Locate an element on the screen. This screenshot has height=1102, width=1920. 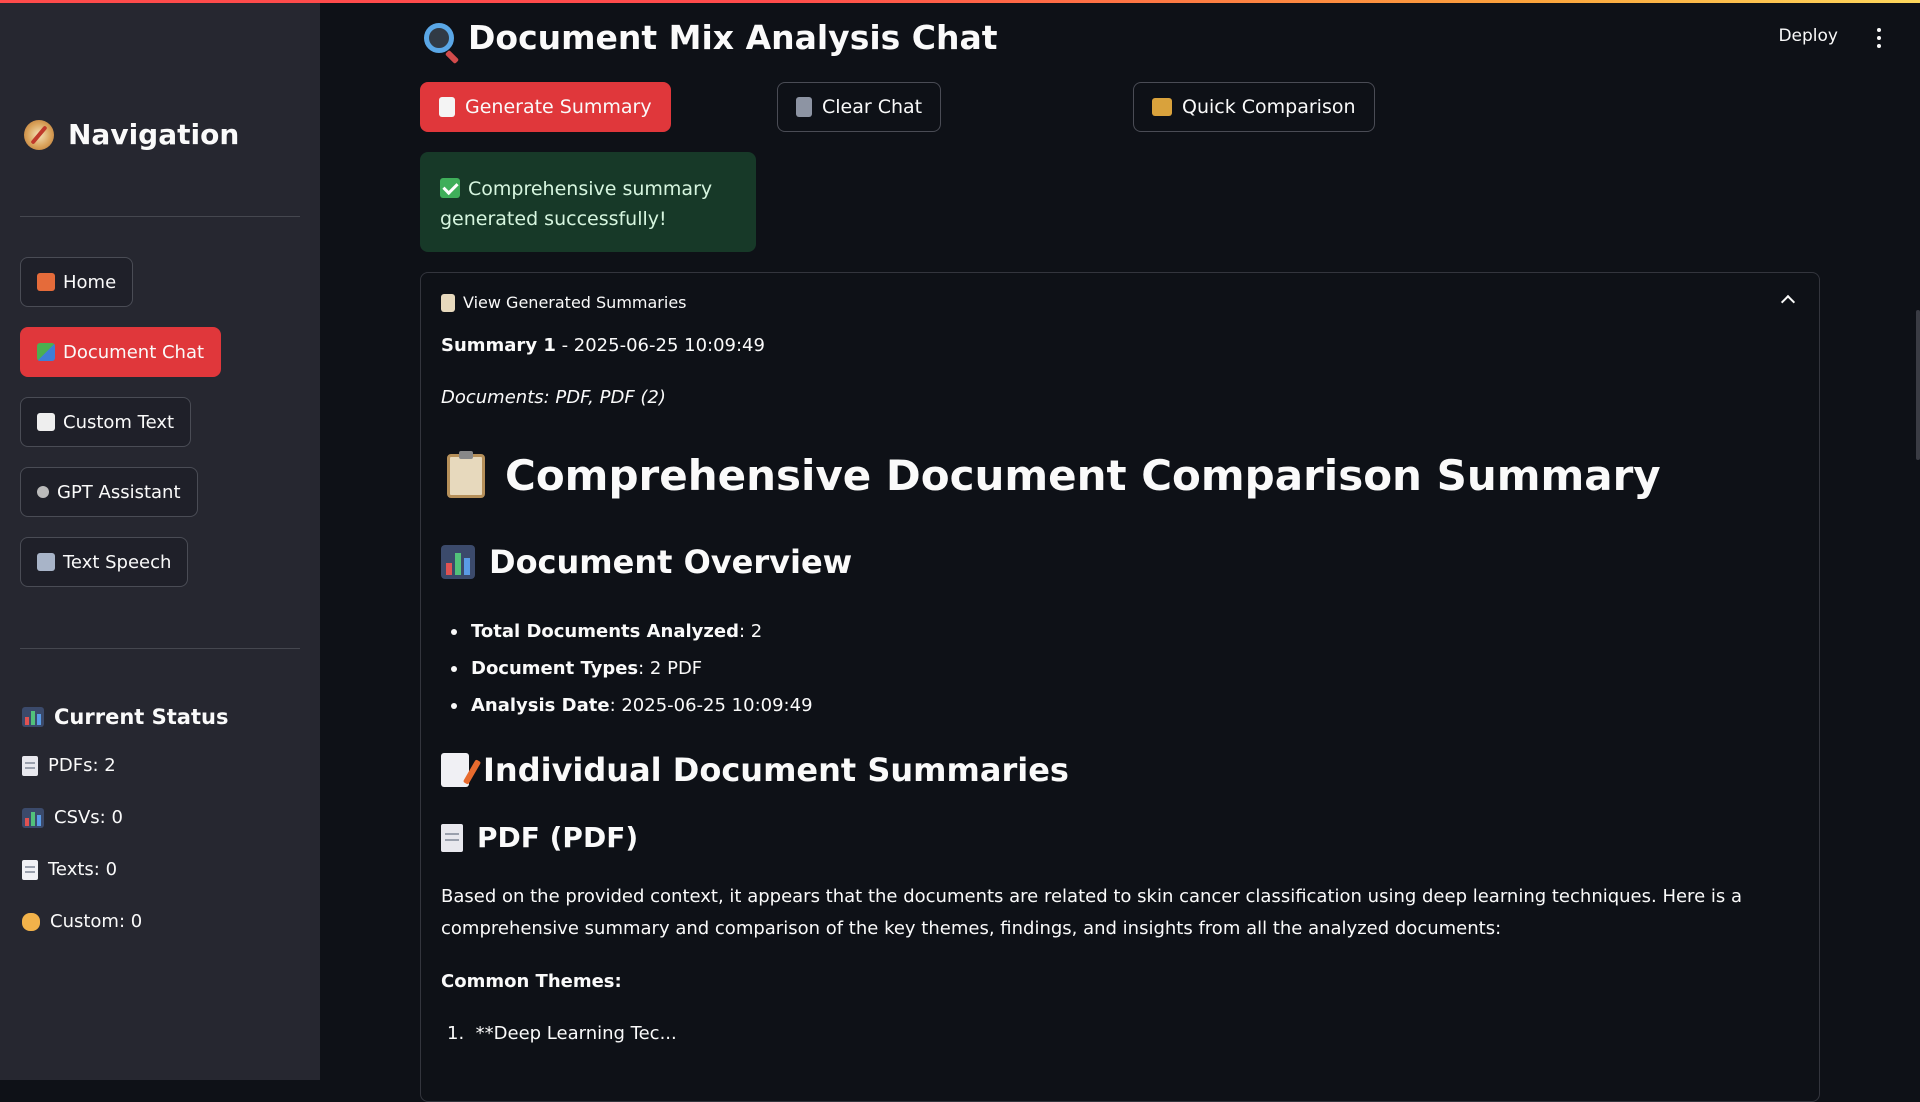
status-texts: Texts: 0 is located at coordinates (69, 869).